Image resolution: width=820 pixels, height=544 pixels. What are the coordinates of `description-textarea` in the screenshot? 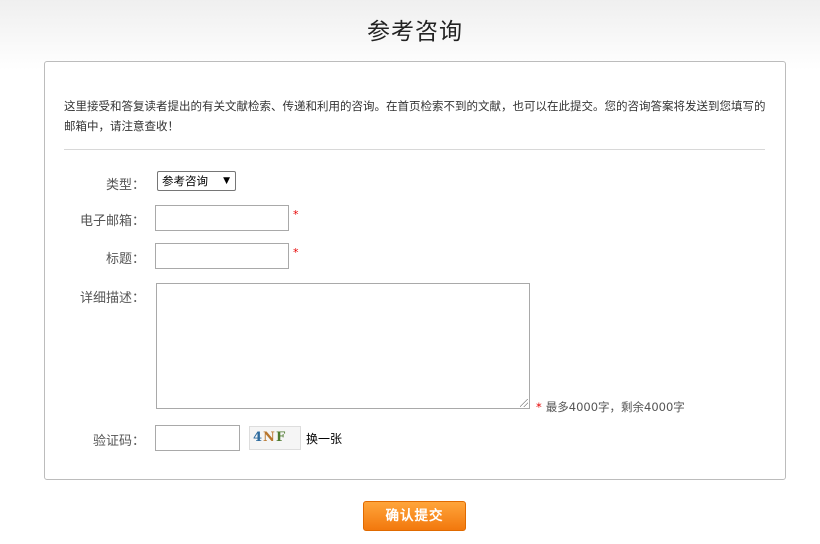 It's located at (343, 346).